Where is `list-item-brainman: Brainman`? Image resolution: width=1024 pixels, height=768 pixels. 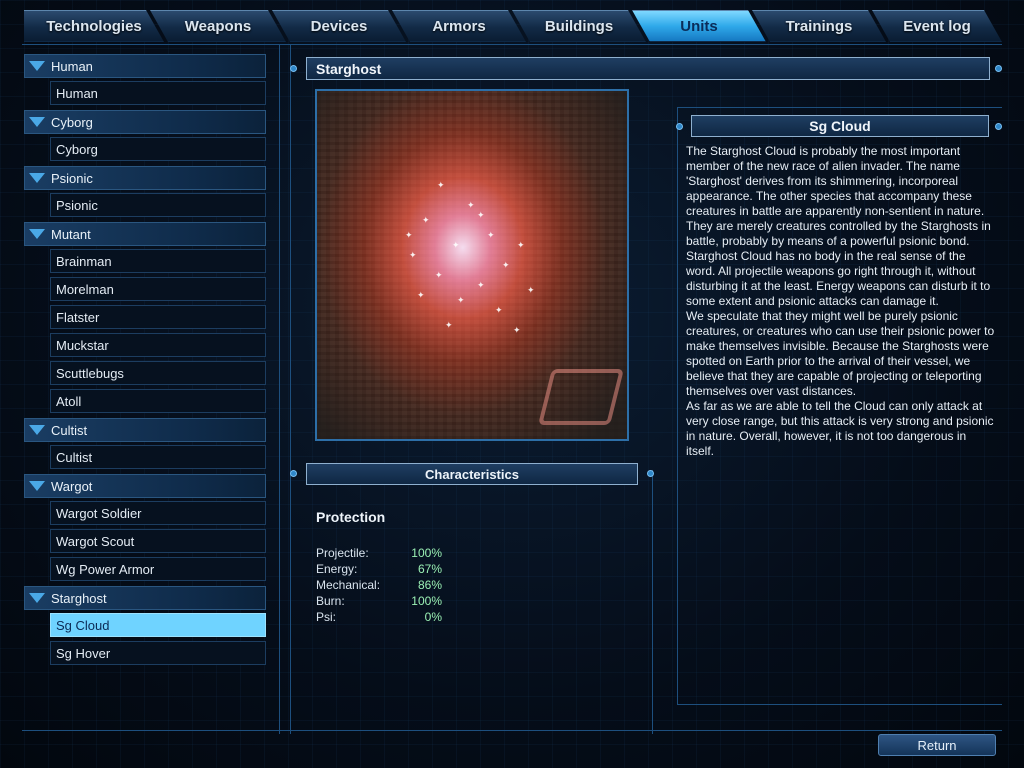
list-item-brainman: Brainman is located at coordinates (158, 261).